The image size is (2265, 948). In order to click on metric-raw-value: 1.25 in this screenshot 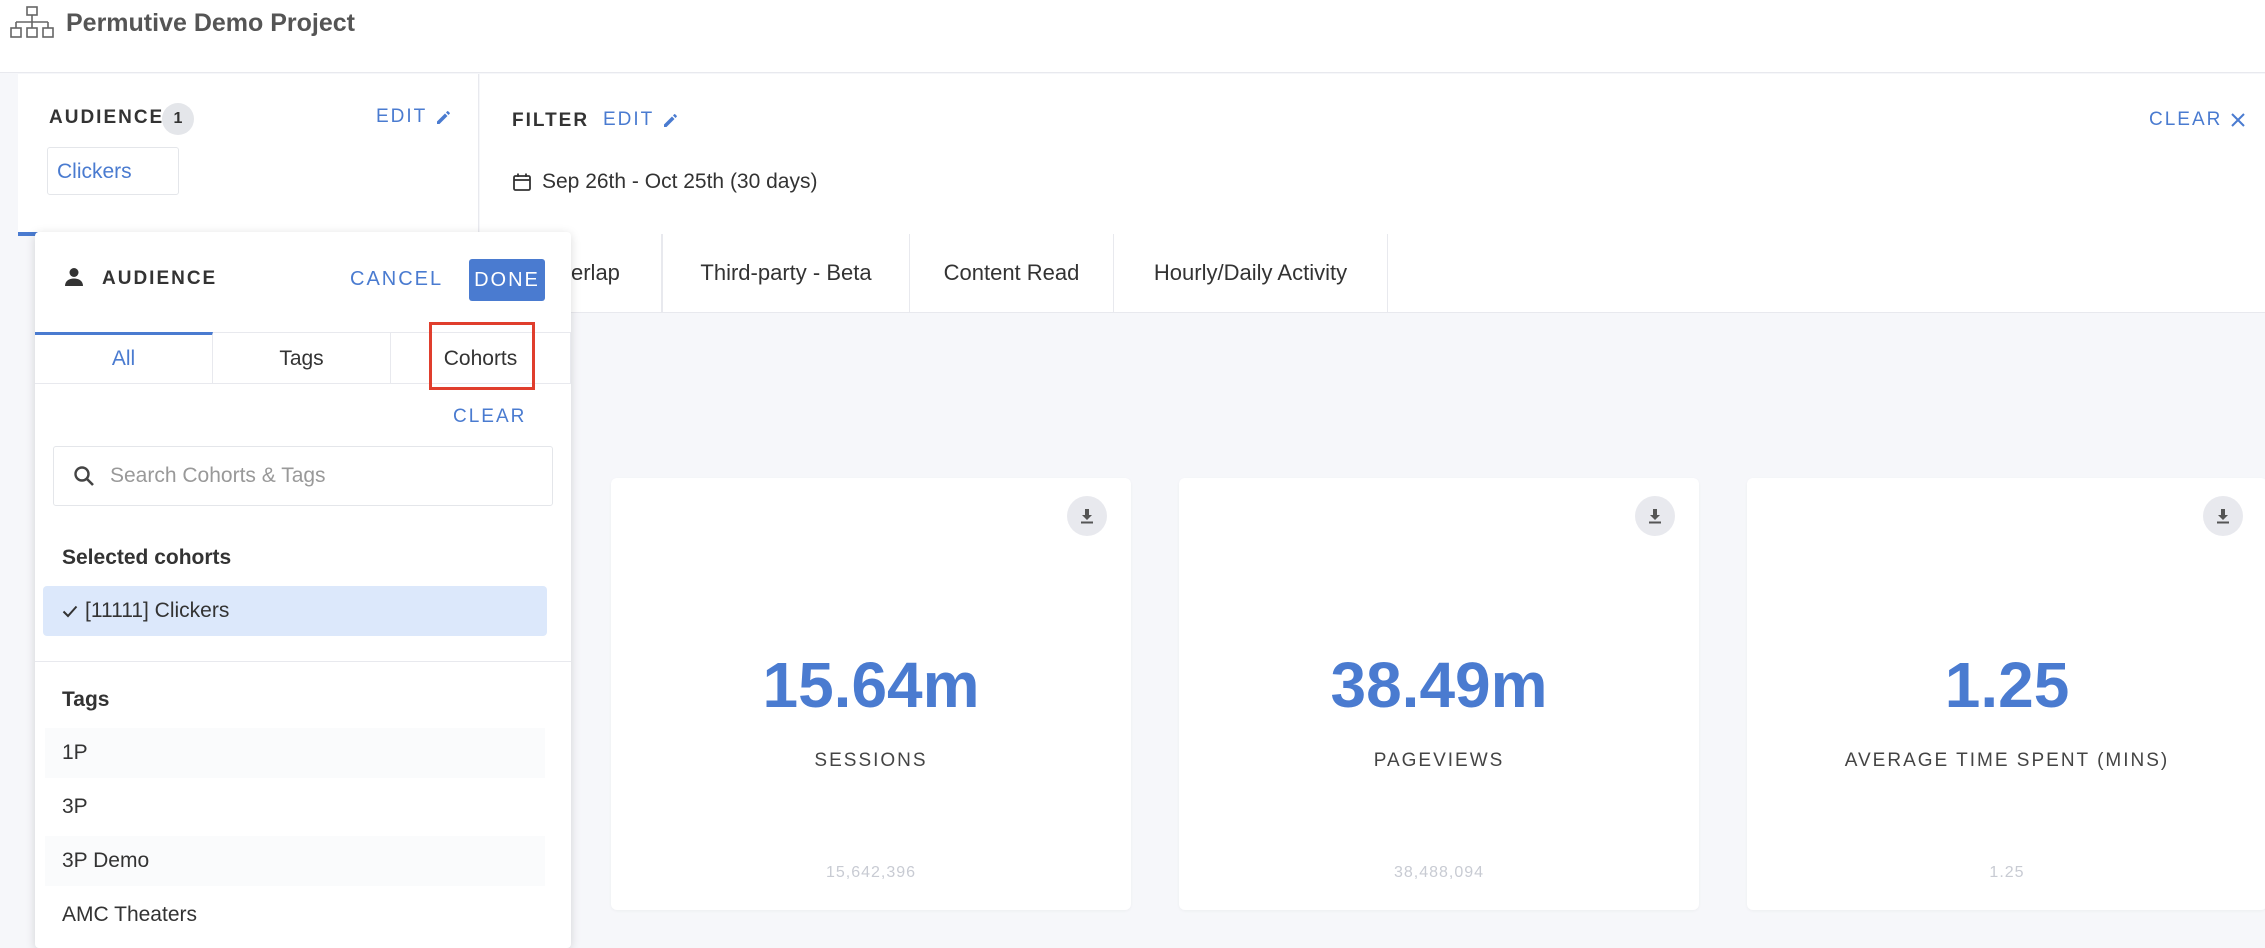, I will do `click(2007, 872)`.